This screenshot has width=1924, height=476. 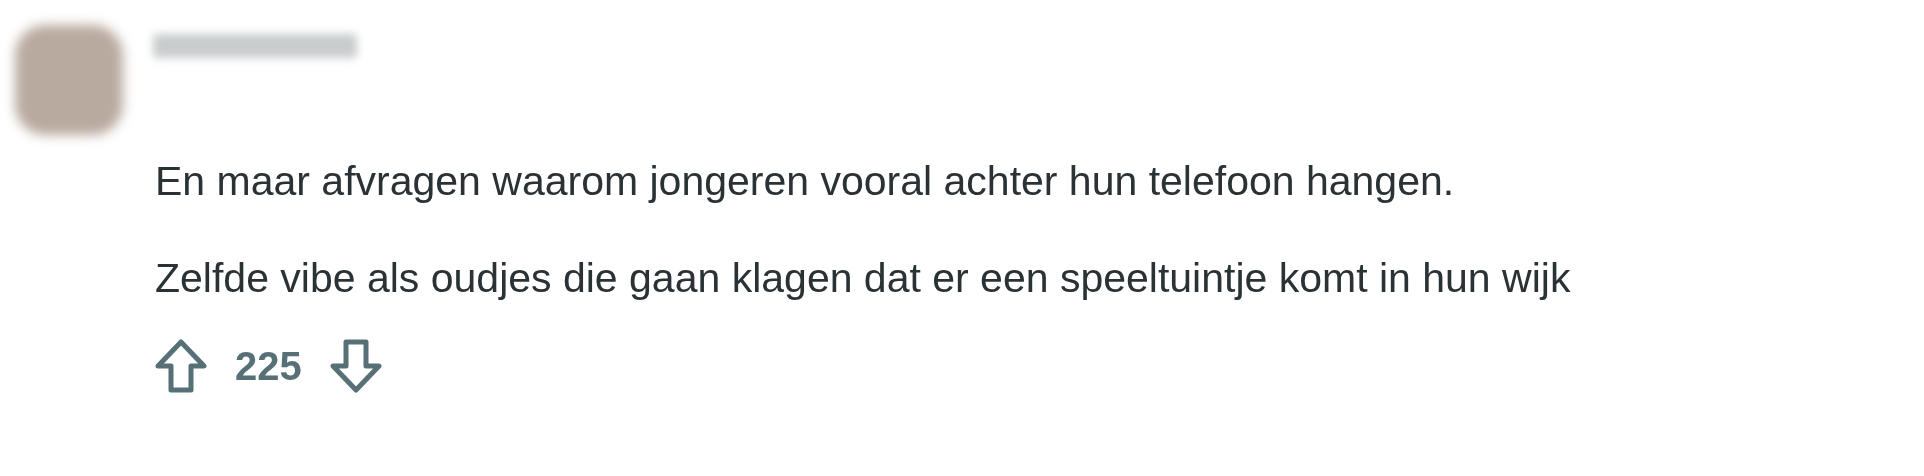 I want to click on downvote-icon, so click(x=355, y=366).